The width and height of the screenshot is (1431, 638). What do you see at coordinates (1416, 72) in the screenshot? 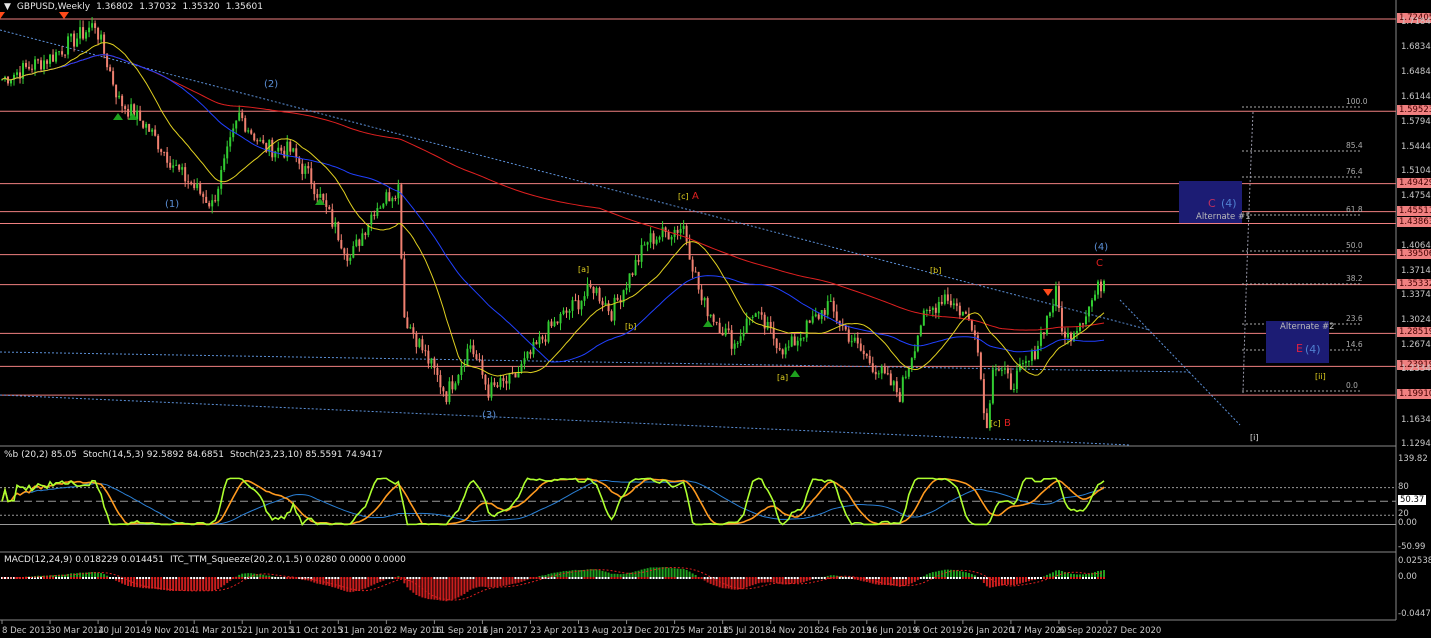
I see `price-tick-label: 1.64840` at bounding box center [1416, 72].